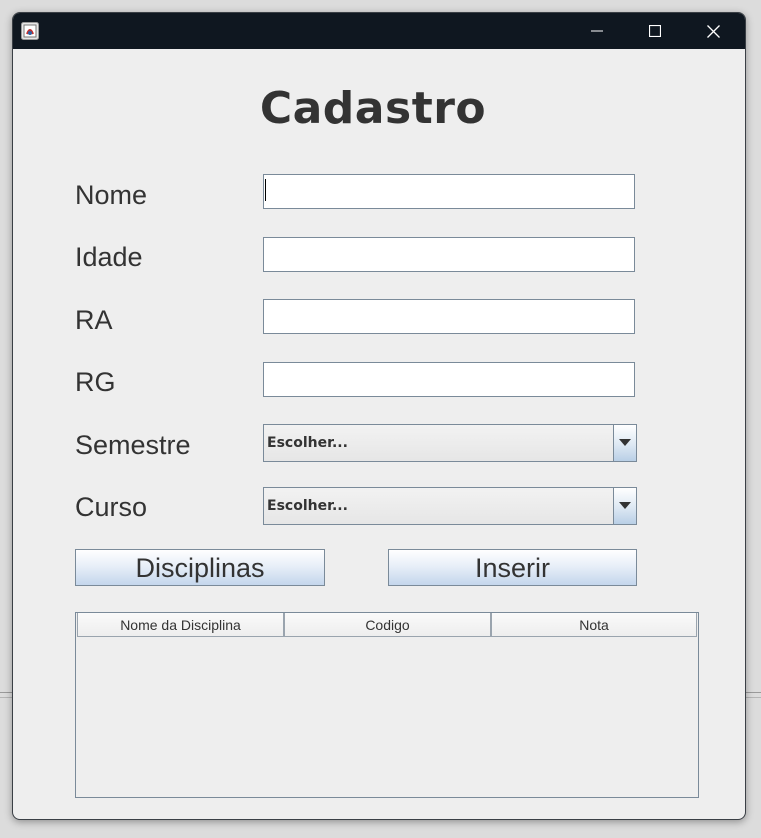 The image size is (761, 838). I want to click on rg-field, so click(449, 379).